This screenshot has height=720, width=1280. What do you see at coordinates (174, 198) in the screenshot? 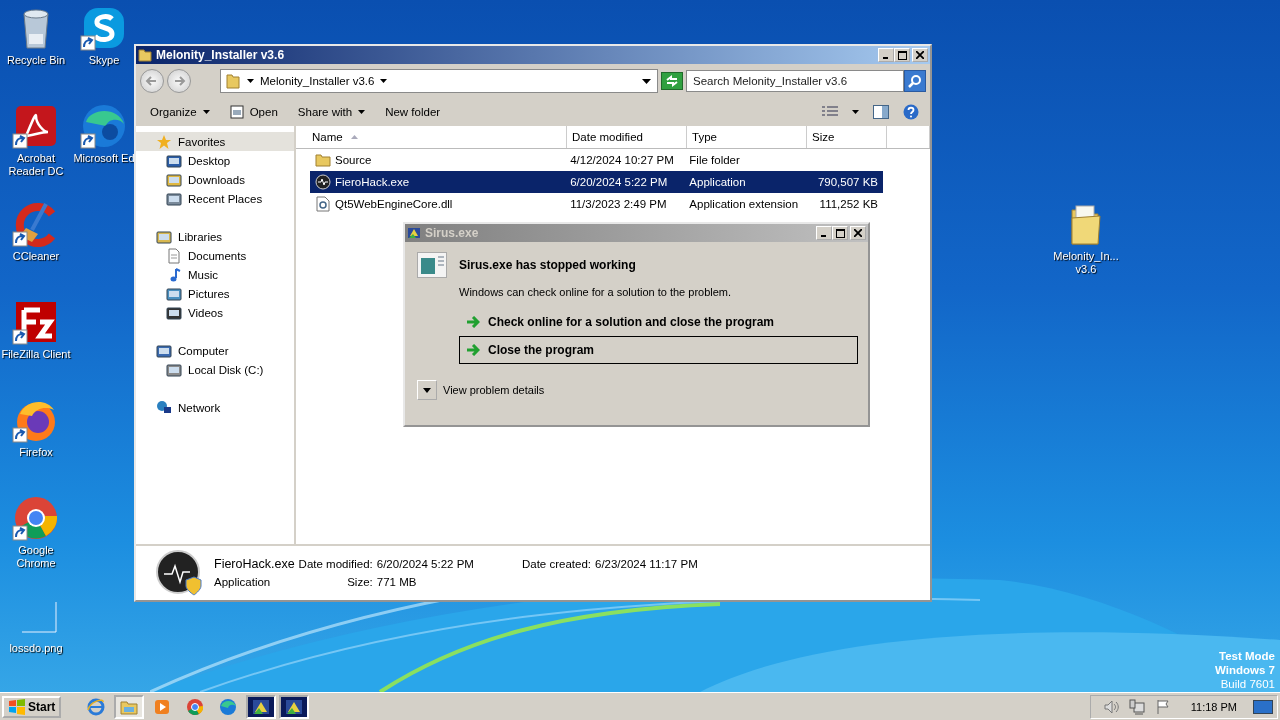
I see `recent-places-icon` at bounding box center [174, 198].